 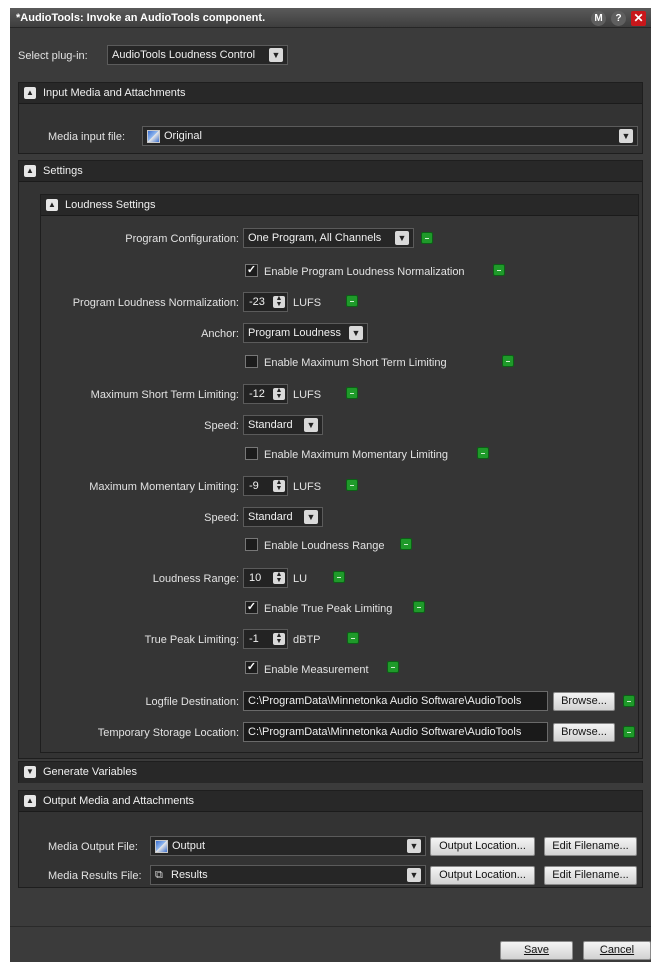 I want to click on speed-value: Standard, so click(x=270, y=425).